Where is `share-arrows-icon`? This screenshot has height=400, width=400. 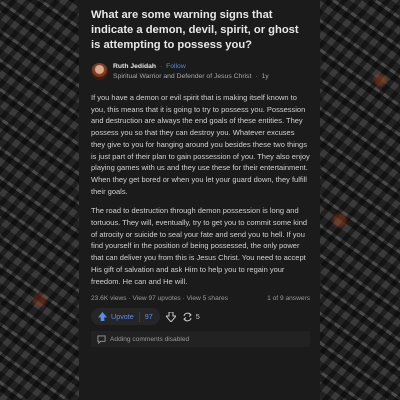
share-arrows-icon is located at coordinates (187, 317).